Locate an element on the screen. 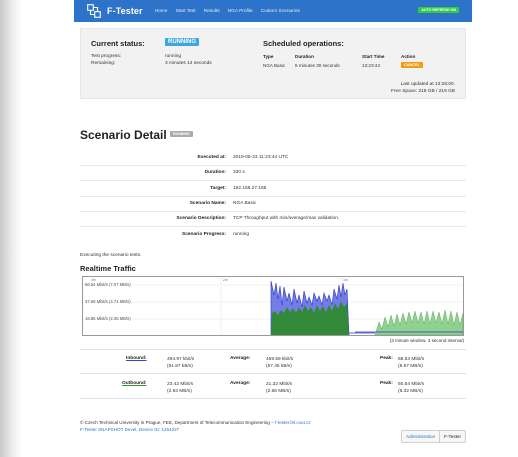  current-status-title: Current status: is located at coordinates (118, 43).